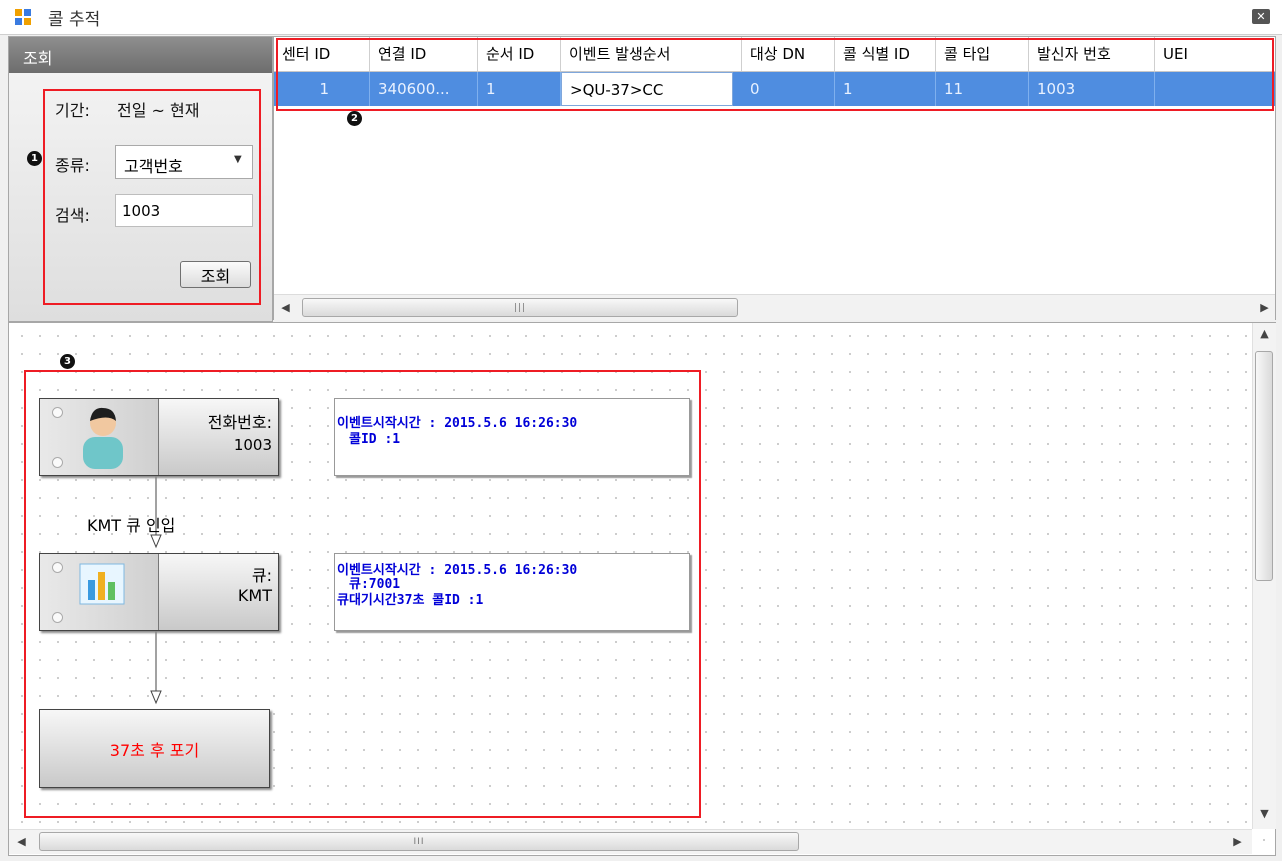  I want to click on queue-id: 큐:7001, so click(375, 584).